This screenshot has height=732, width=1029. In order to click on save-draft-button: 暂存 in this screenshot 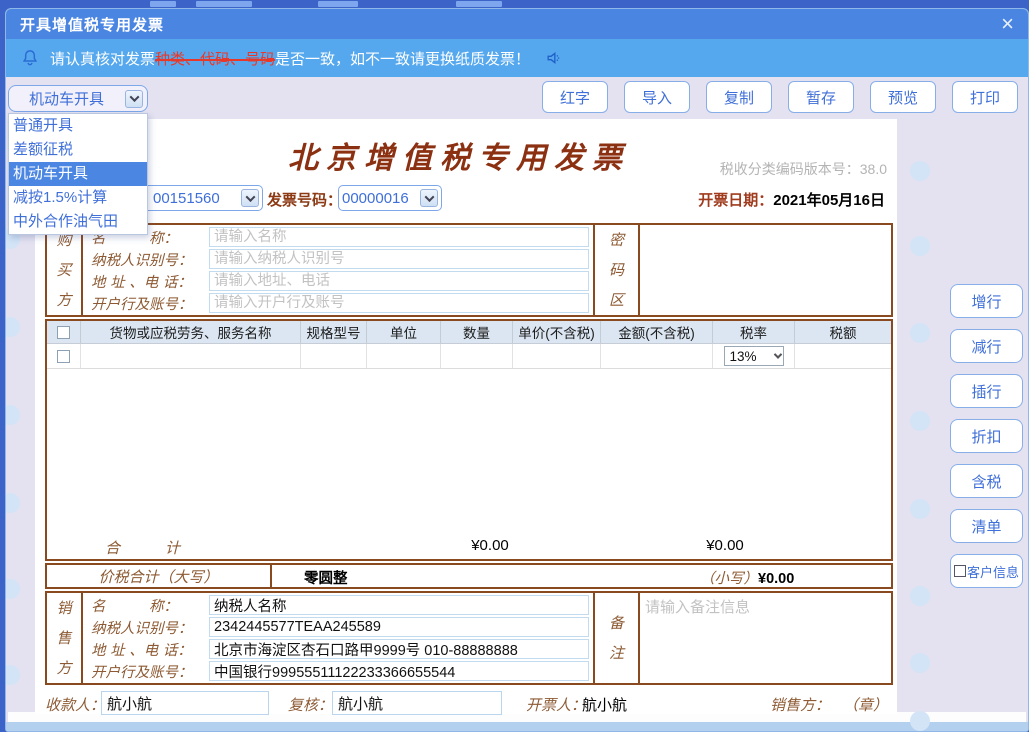, I will do `click(821, 97)`.